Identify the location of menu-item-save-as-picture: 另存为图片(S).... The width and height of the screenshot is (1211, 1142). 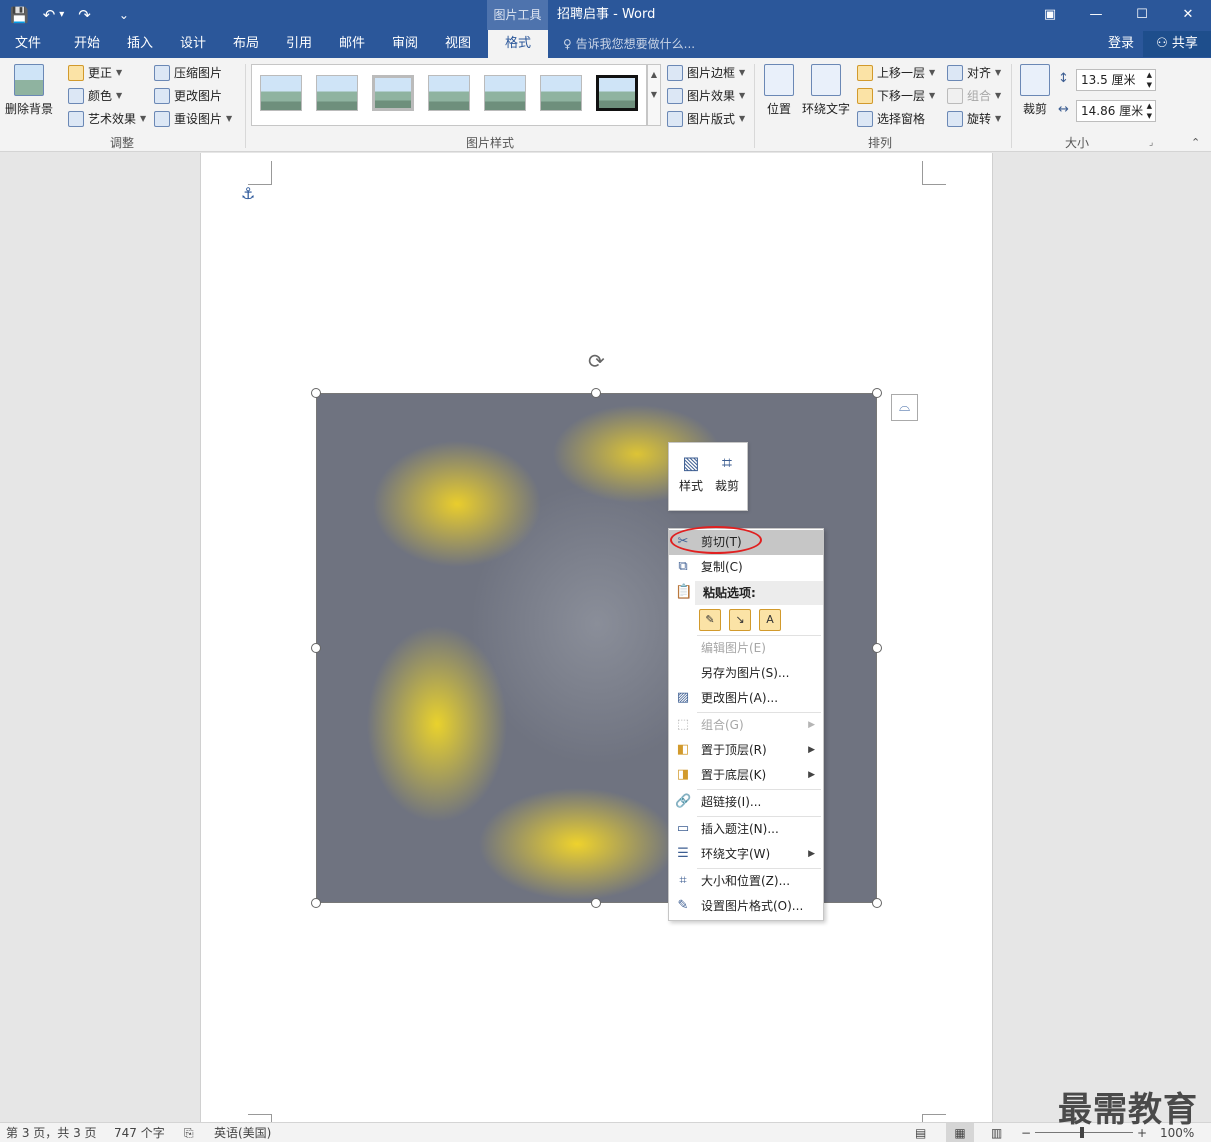
(746, 673).